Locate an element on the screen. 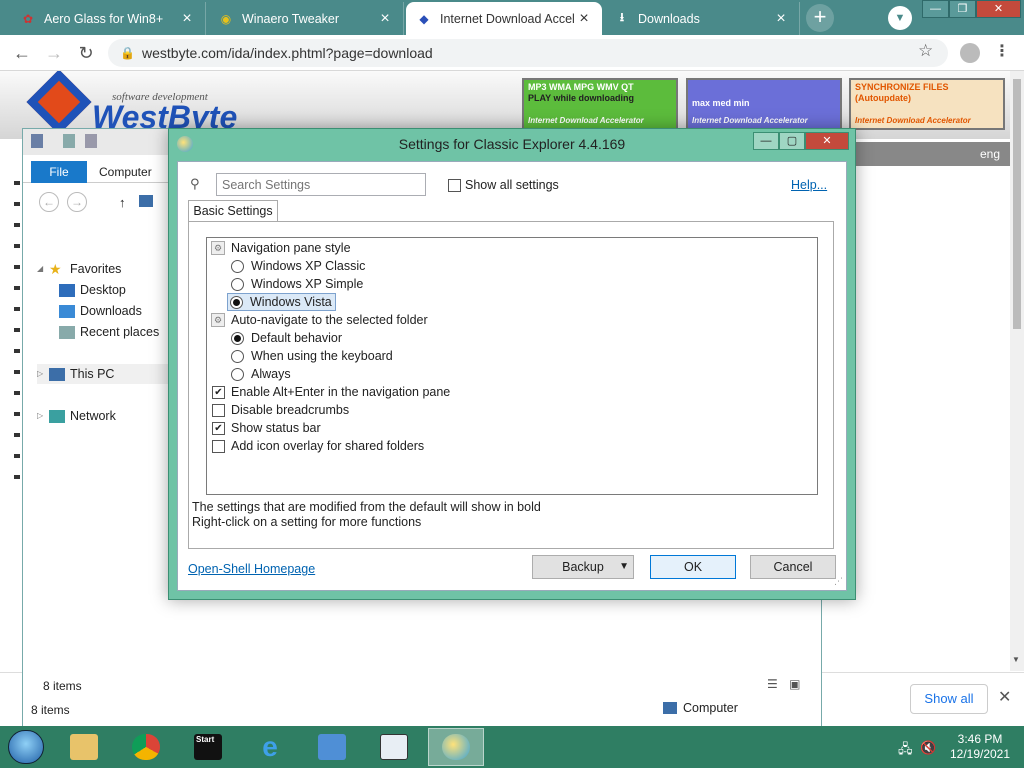 The width and height of the screenshot is (1024, 768). forward-arrow-icon: → is located at coordinates (54, 53).